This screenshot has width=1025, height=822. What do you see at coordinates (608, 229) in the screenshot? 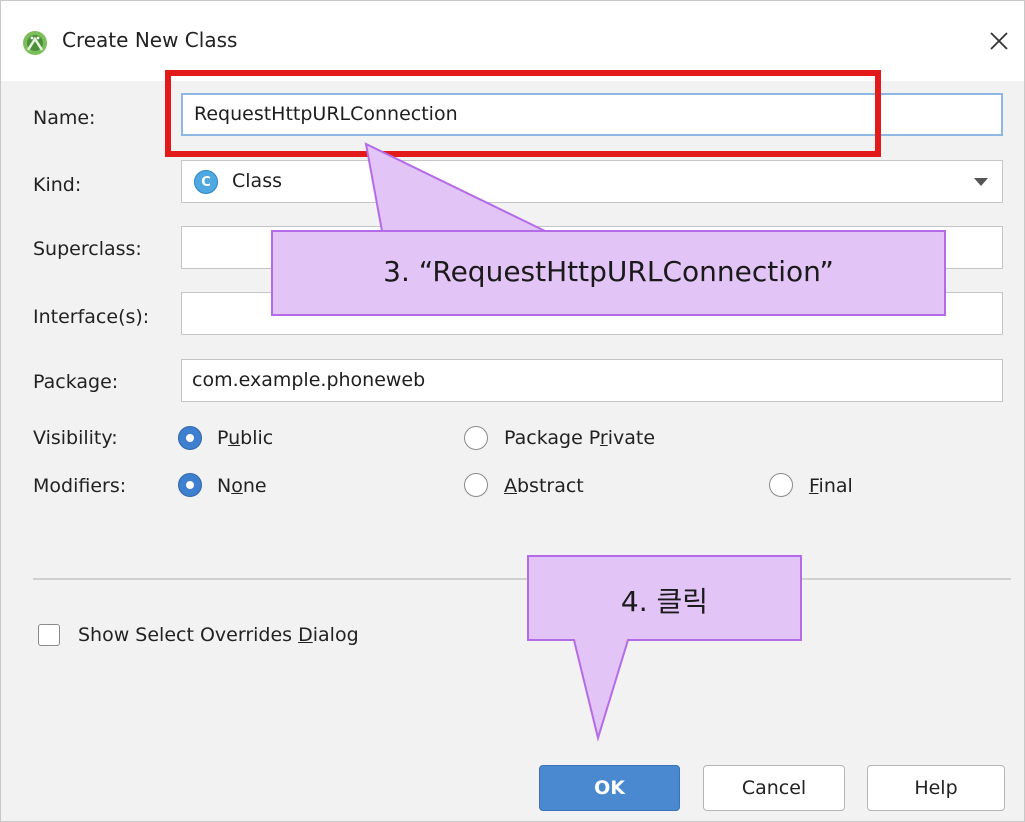
I see `step3-callout-bubble` at bounding box center [608, 229].